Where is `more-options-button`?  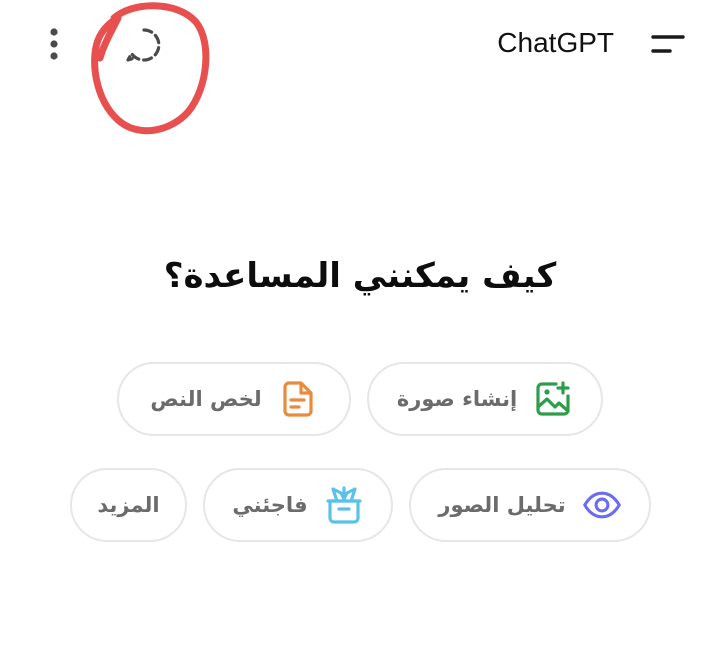 more-options-button is located at coordinates (54, 44).